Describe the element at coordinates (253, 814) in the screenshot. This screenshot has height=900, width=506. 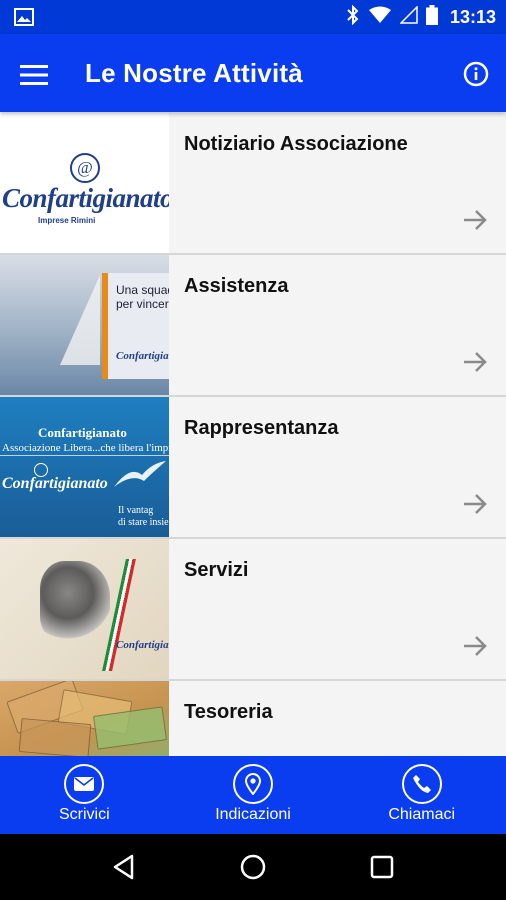
I see `directions-label: Indicazioni` at that location.